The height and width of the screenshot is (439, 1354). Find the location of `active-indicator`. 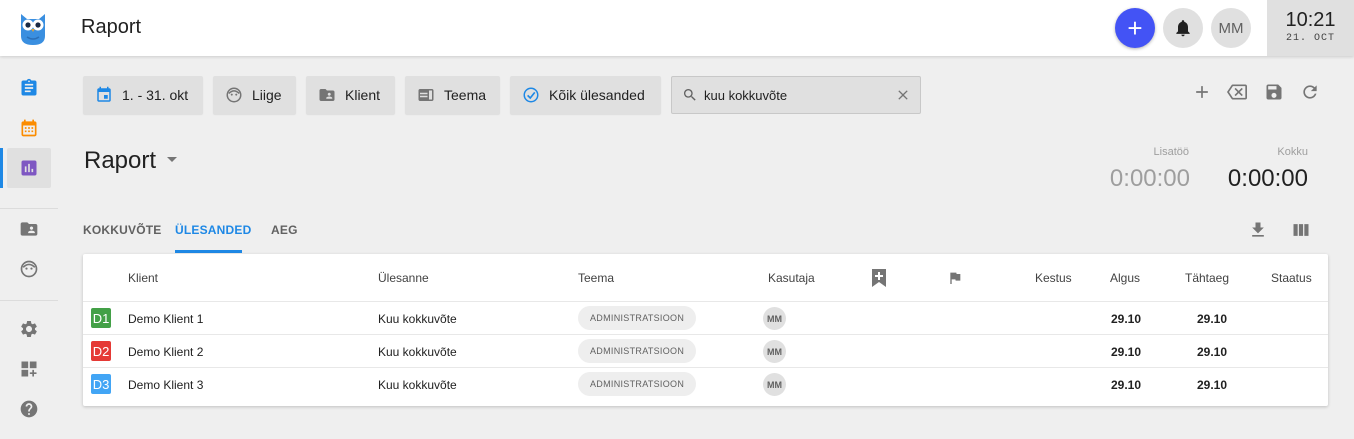

active-indicator is located at coordinates (1, 168).